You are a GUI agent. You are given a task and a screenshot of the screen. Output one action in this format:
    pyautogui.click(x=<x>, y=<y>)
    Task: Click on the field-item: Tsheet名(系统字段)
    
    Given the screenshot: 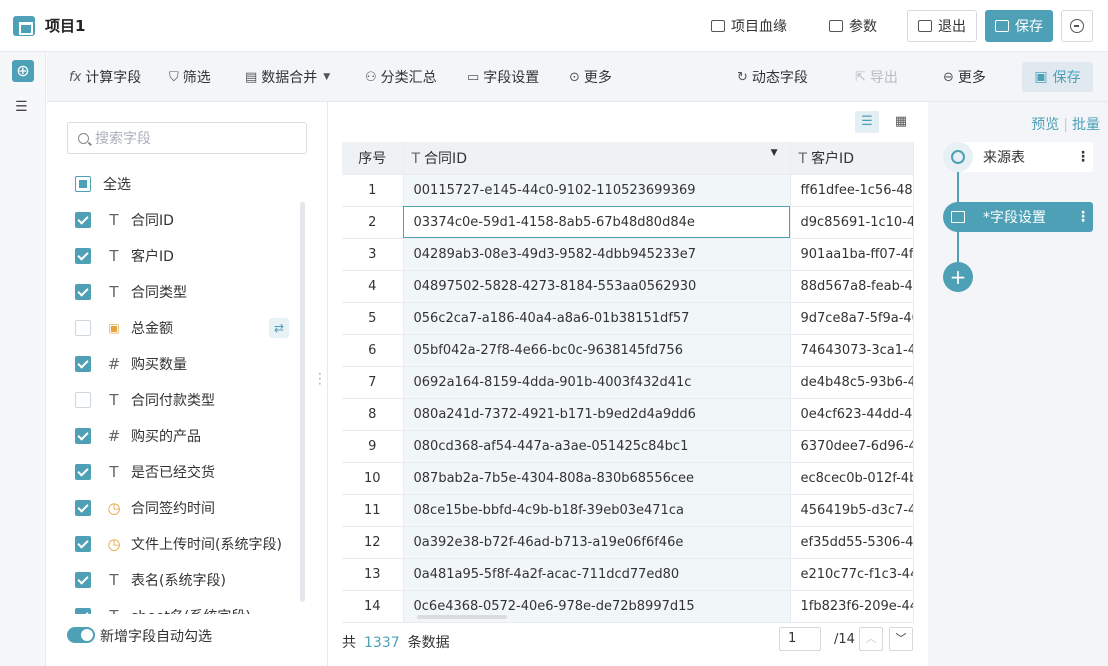 What is the action you would take?
    pyautogui.click(x=177, y=606)
    